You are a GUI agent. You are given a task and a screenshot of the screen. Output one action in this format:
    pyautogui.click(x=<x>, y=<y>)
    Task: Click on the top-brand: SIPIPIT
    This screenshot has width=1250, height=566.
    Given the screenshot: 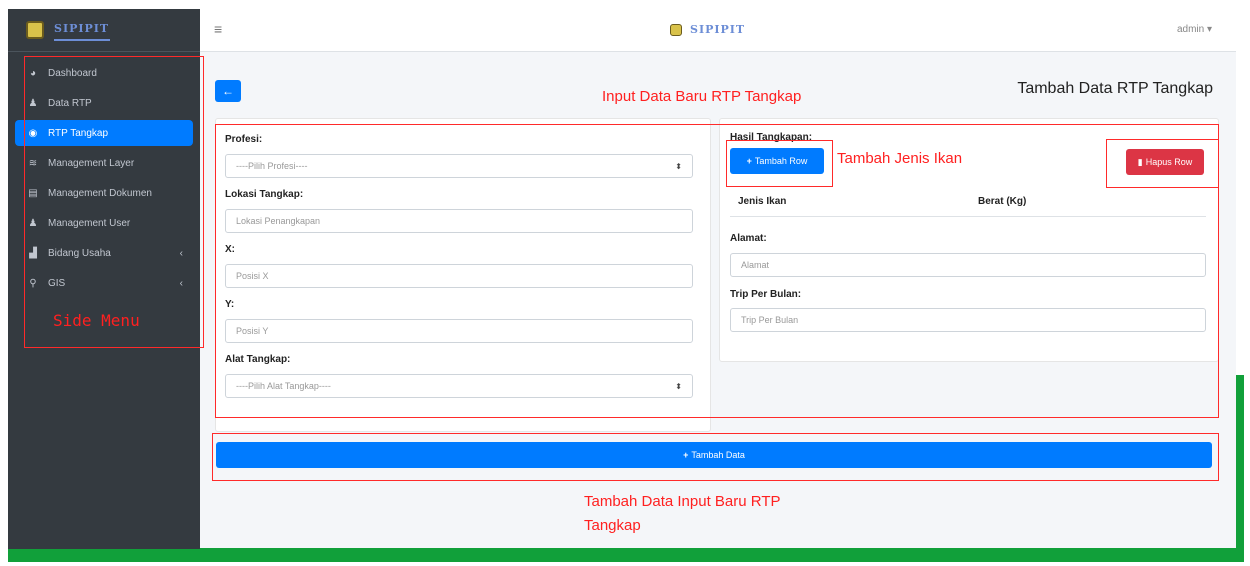 What is the action you would take?
    pyautogui.click(x=707, y=29)
    